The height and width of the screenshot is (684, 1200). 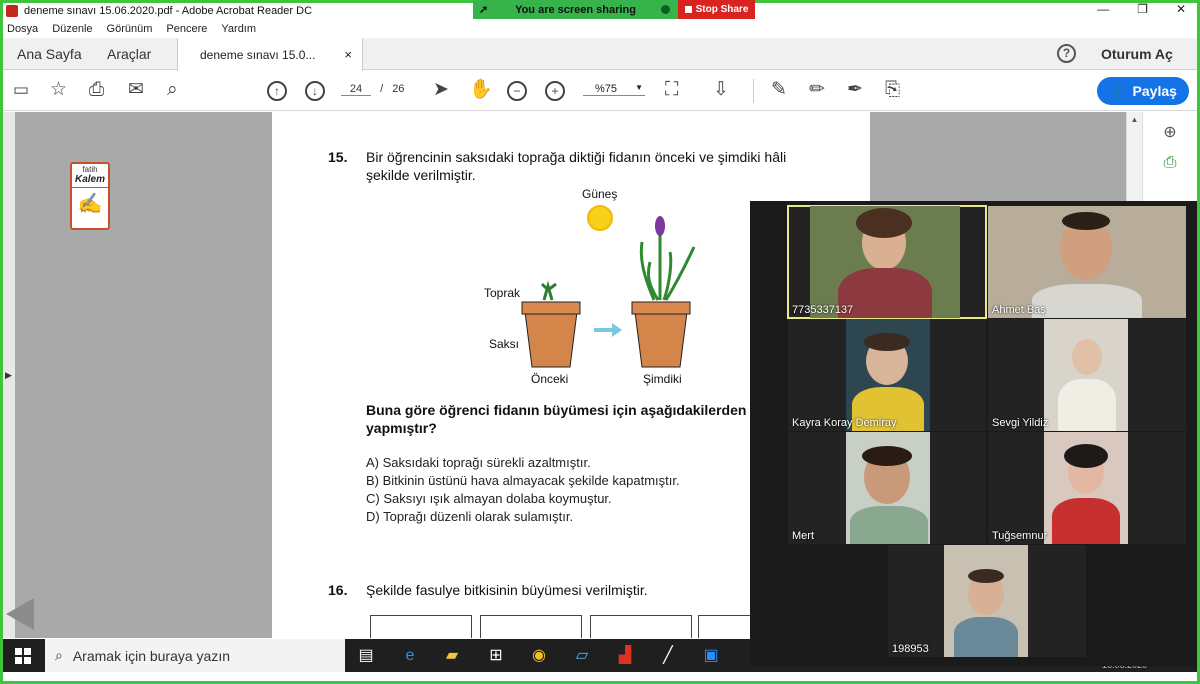 I want to click on participant-name: Sevgi Yildiz, so click(x=1020, y=423).